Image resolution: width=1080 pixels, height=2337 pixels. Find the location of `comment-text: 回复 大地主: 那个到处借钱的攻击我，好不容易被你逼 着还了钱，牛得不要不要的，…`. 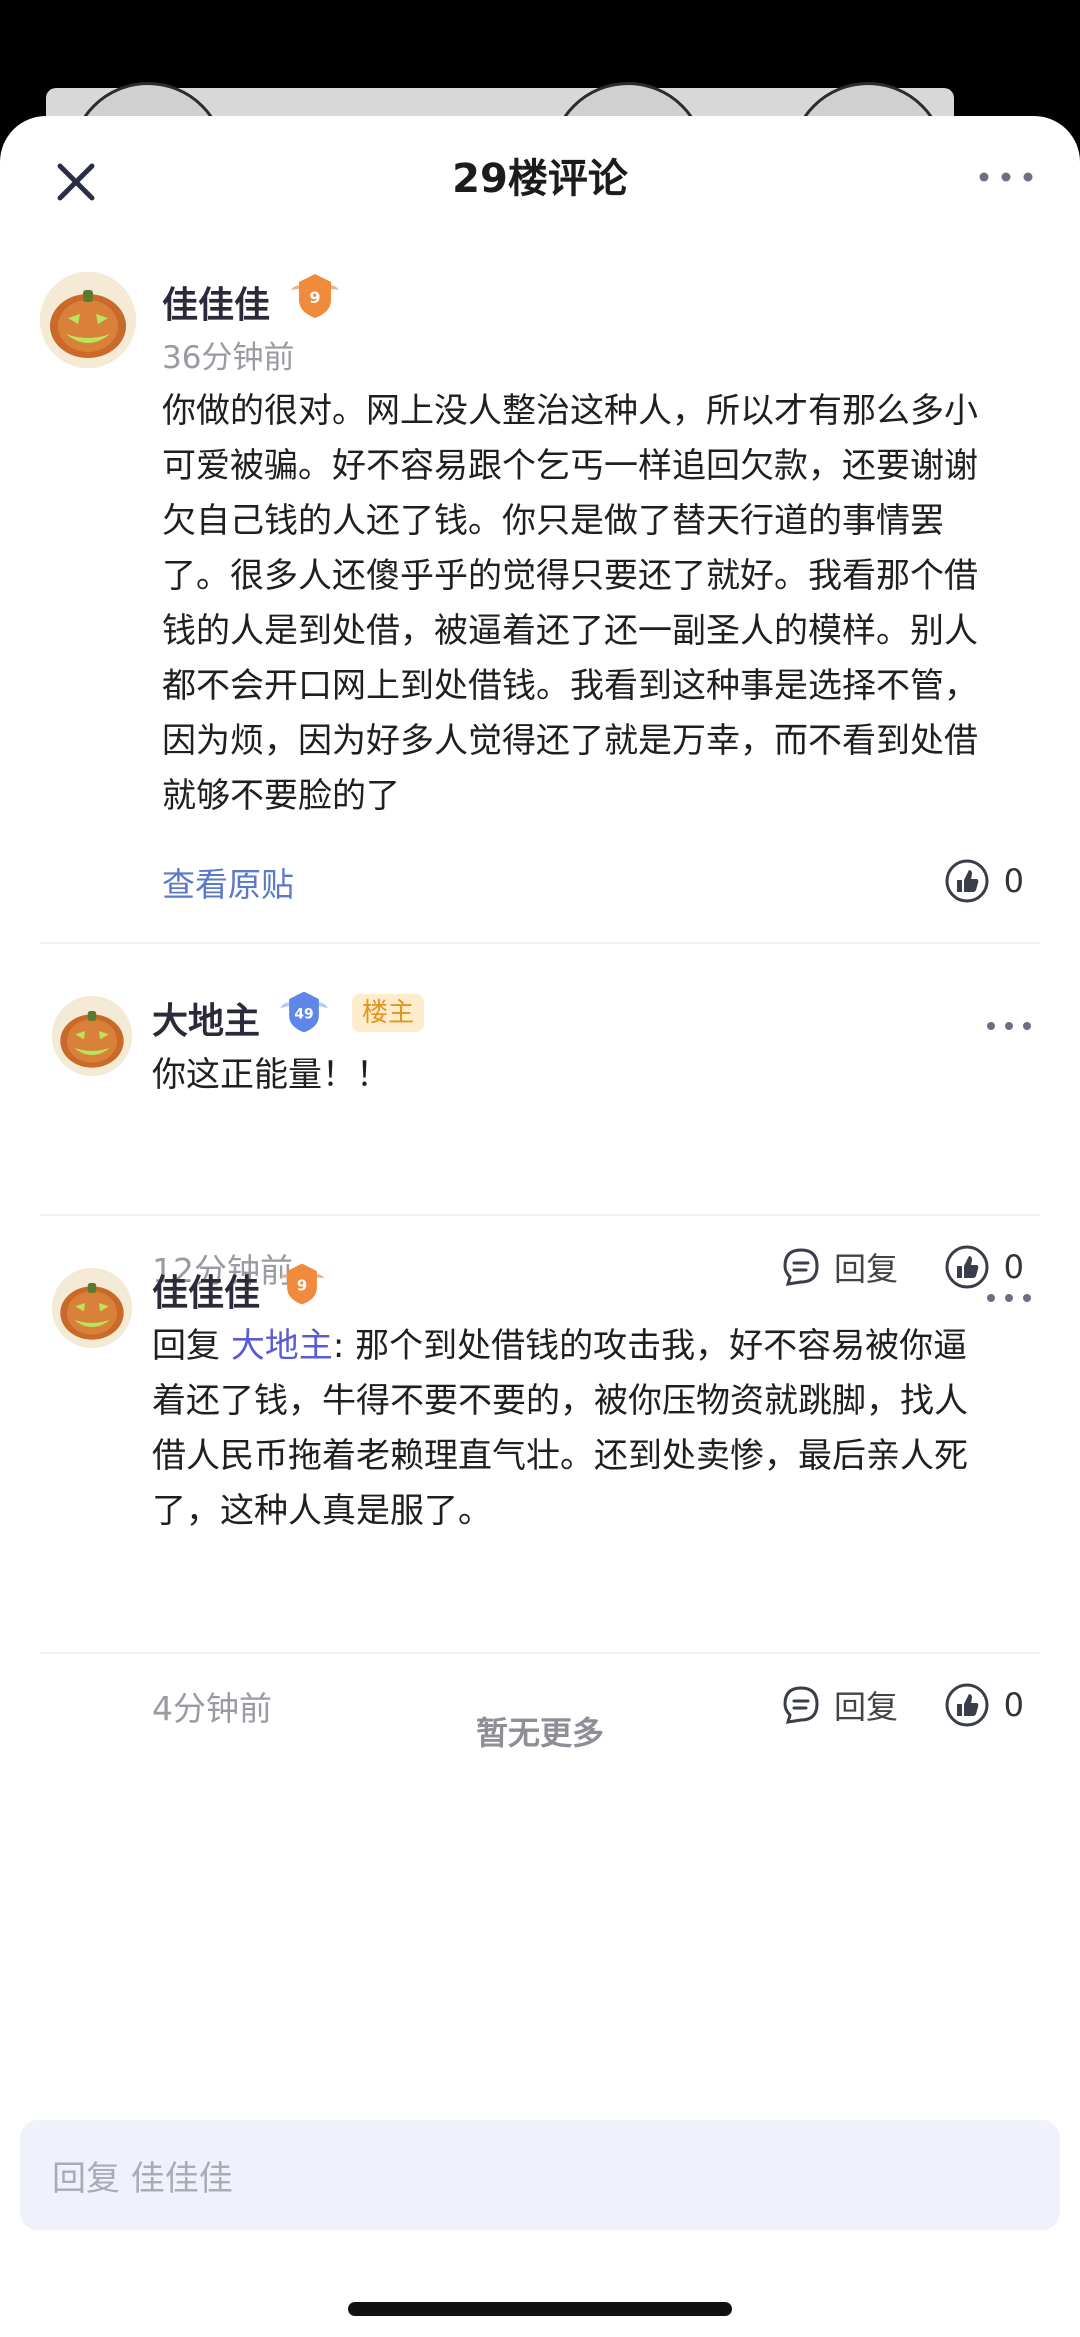

comment-text: 回复 大地主: 那个到处借钱的攻击我，好不容易被你逼 着还了钱，牛得不要不要的，… is located at coordinates (560, 1428).